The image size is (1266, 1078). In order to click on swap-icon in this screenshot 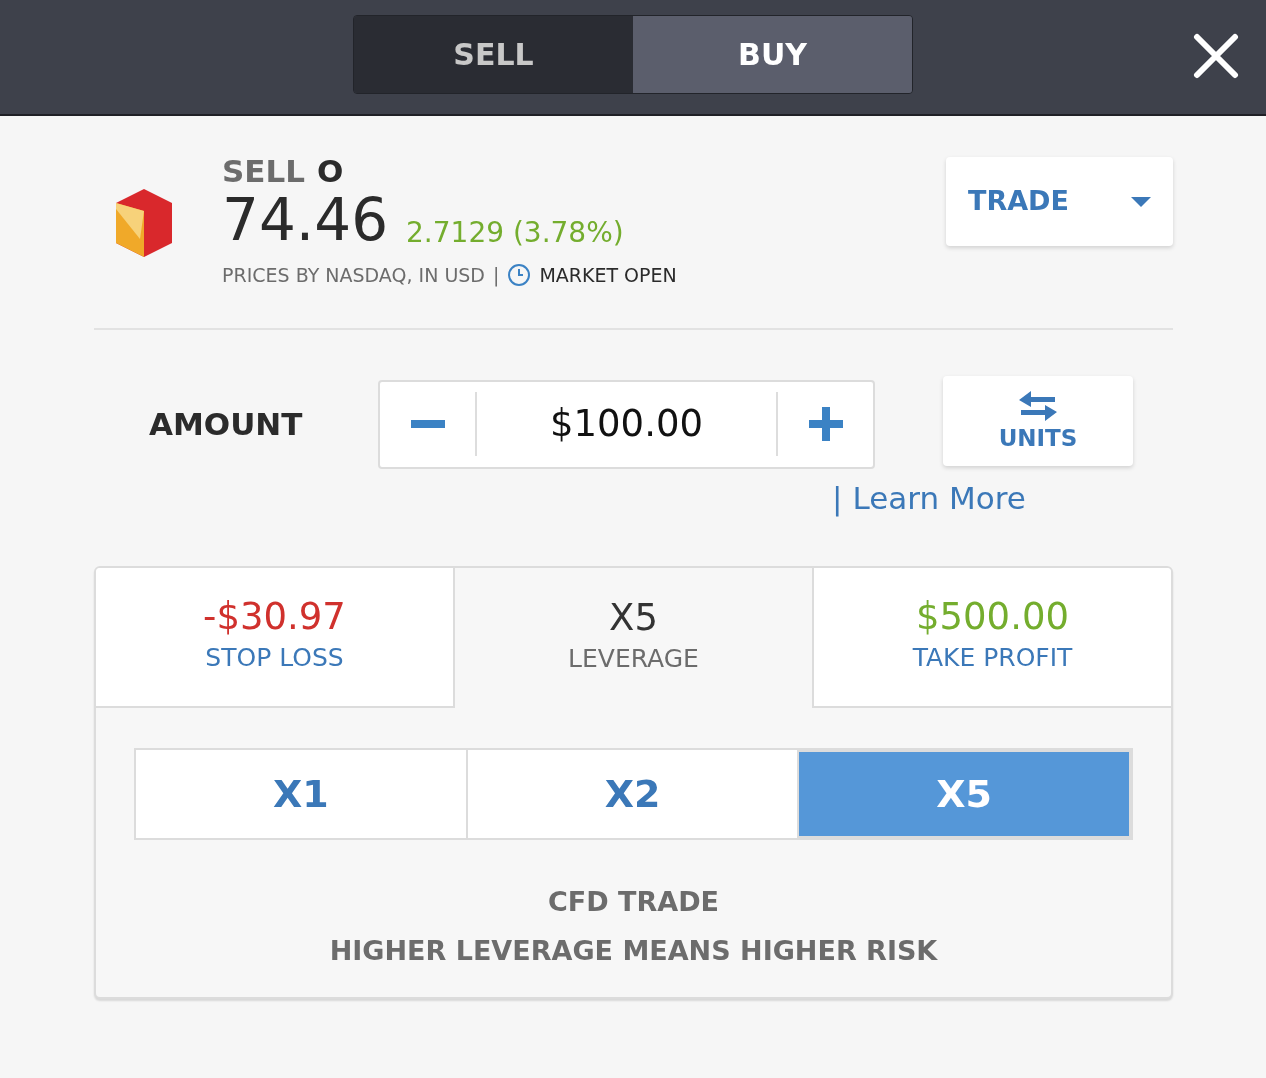, I will do `click(1038, 406)`.